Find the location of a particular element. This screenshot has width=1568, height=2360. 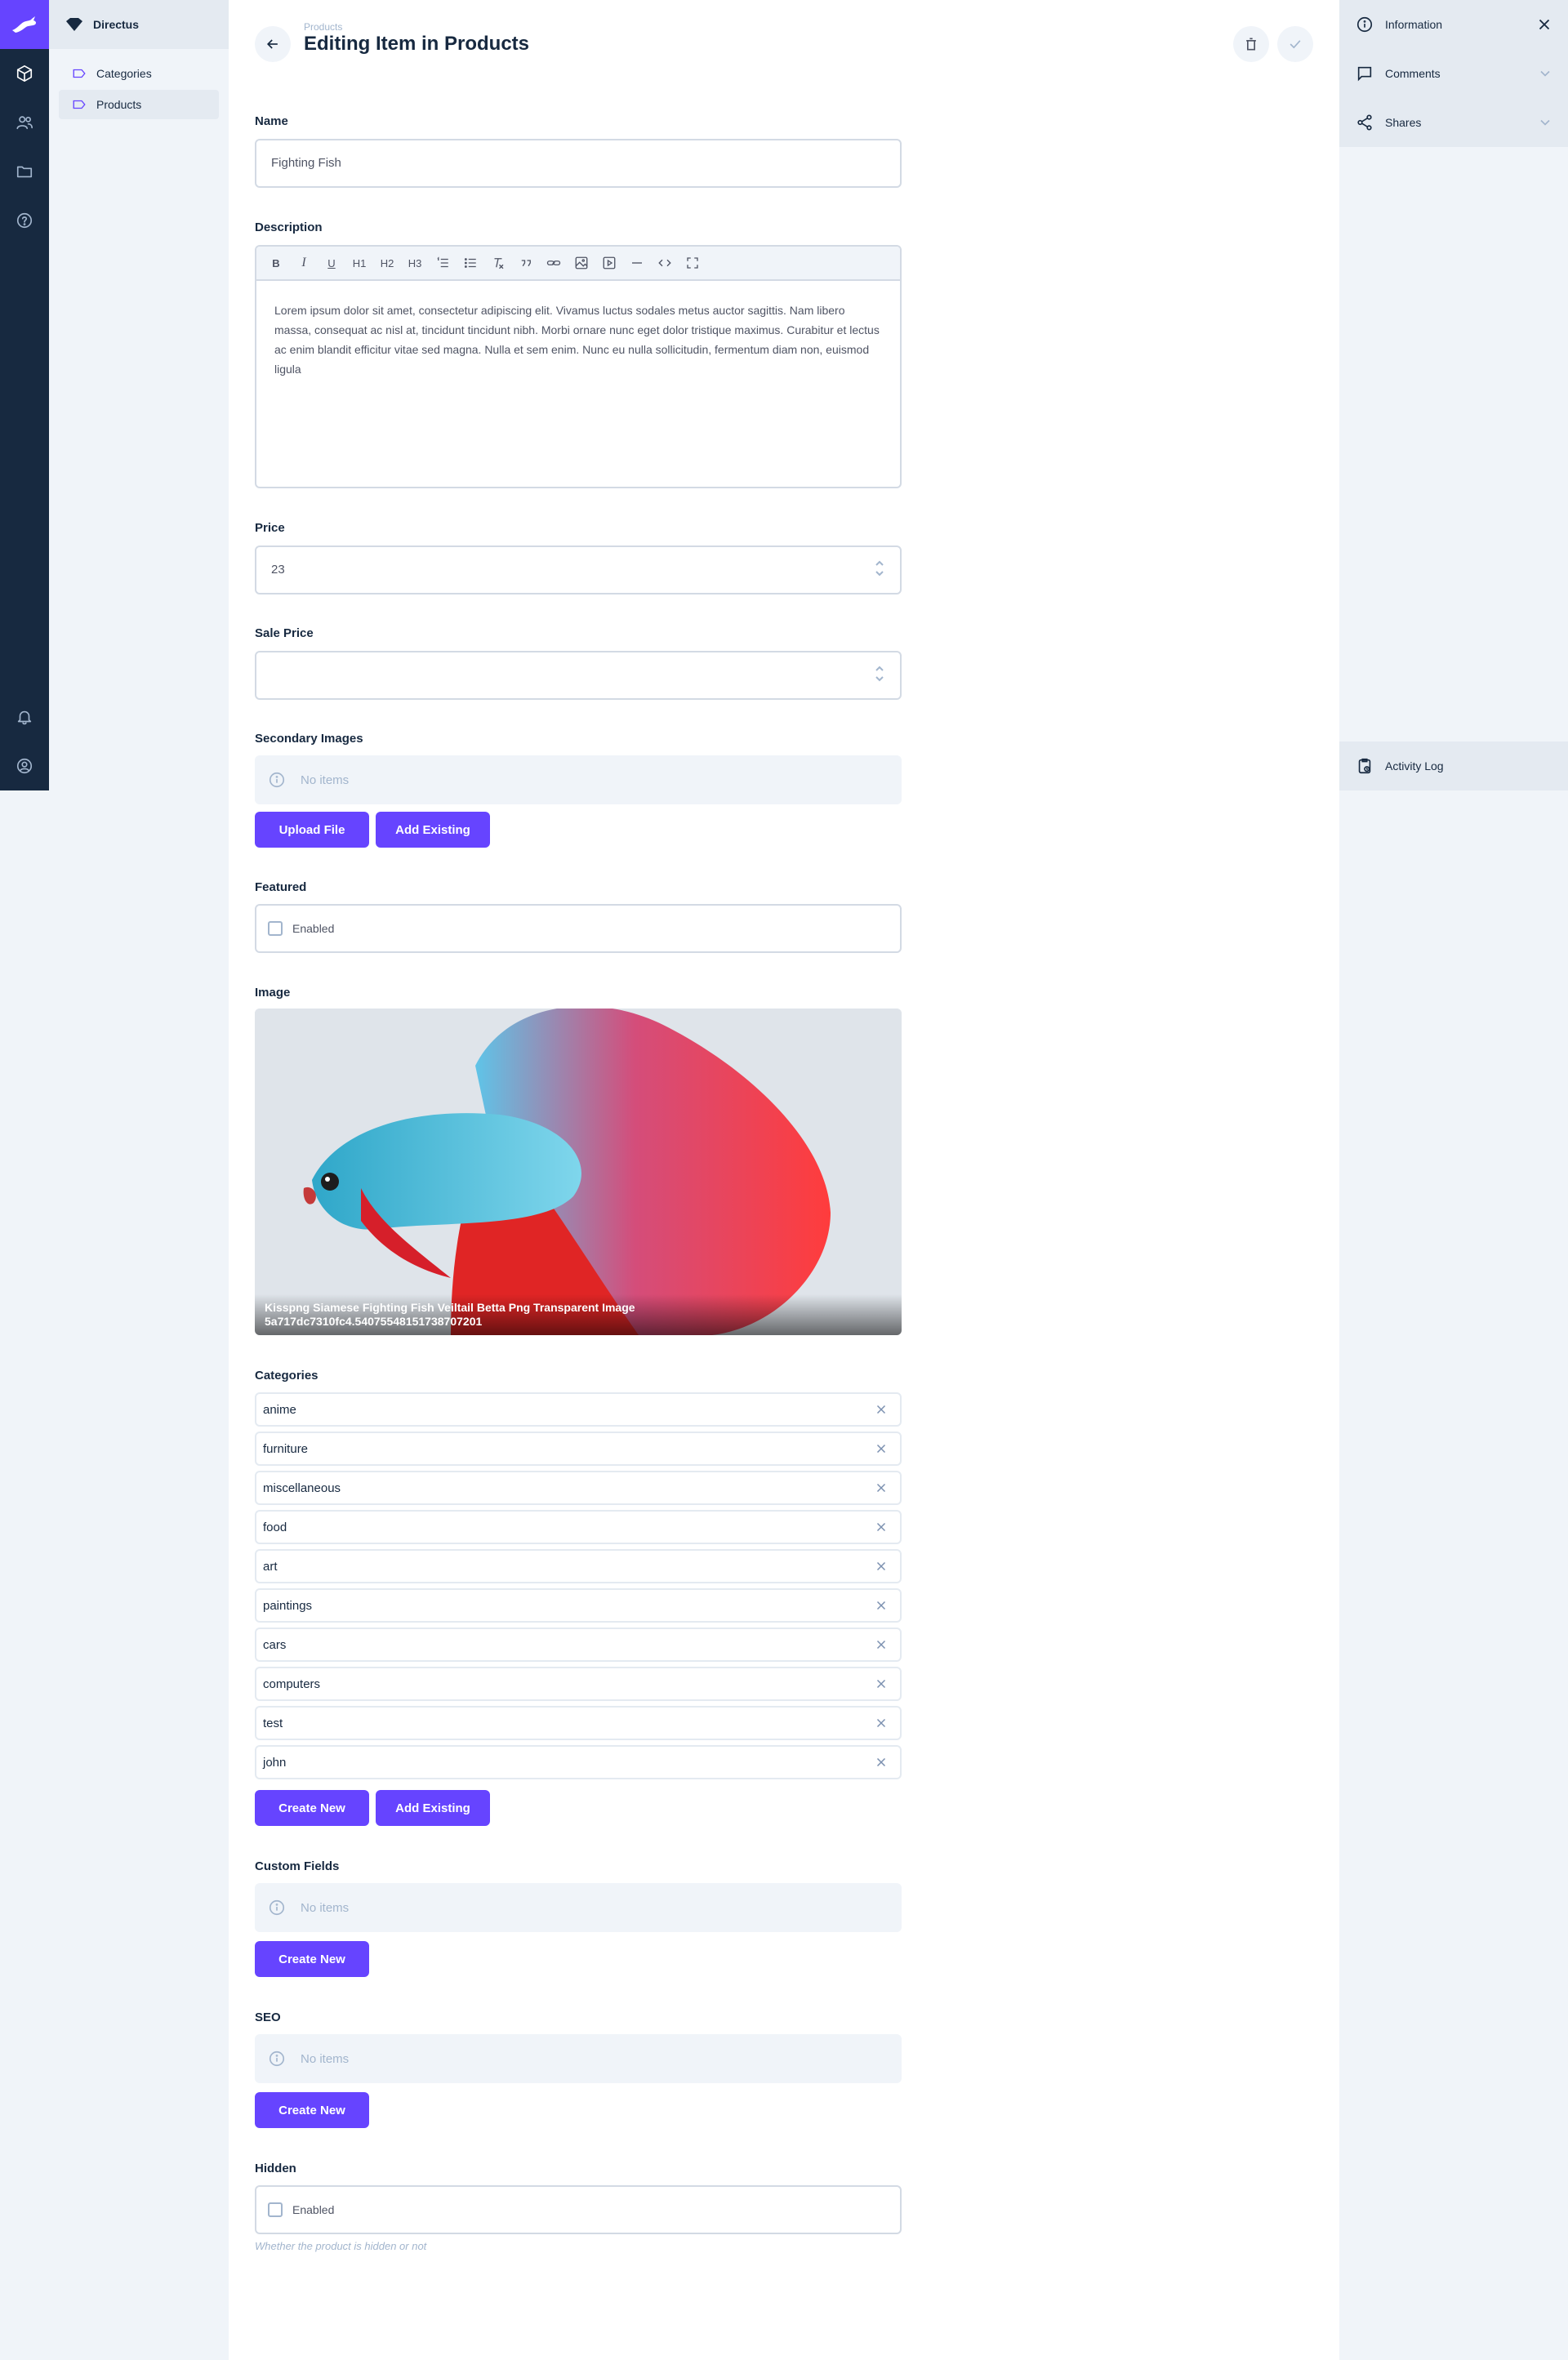

add-existing-category-button: Add Existing is located at coordinates (433, 1808).